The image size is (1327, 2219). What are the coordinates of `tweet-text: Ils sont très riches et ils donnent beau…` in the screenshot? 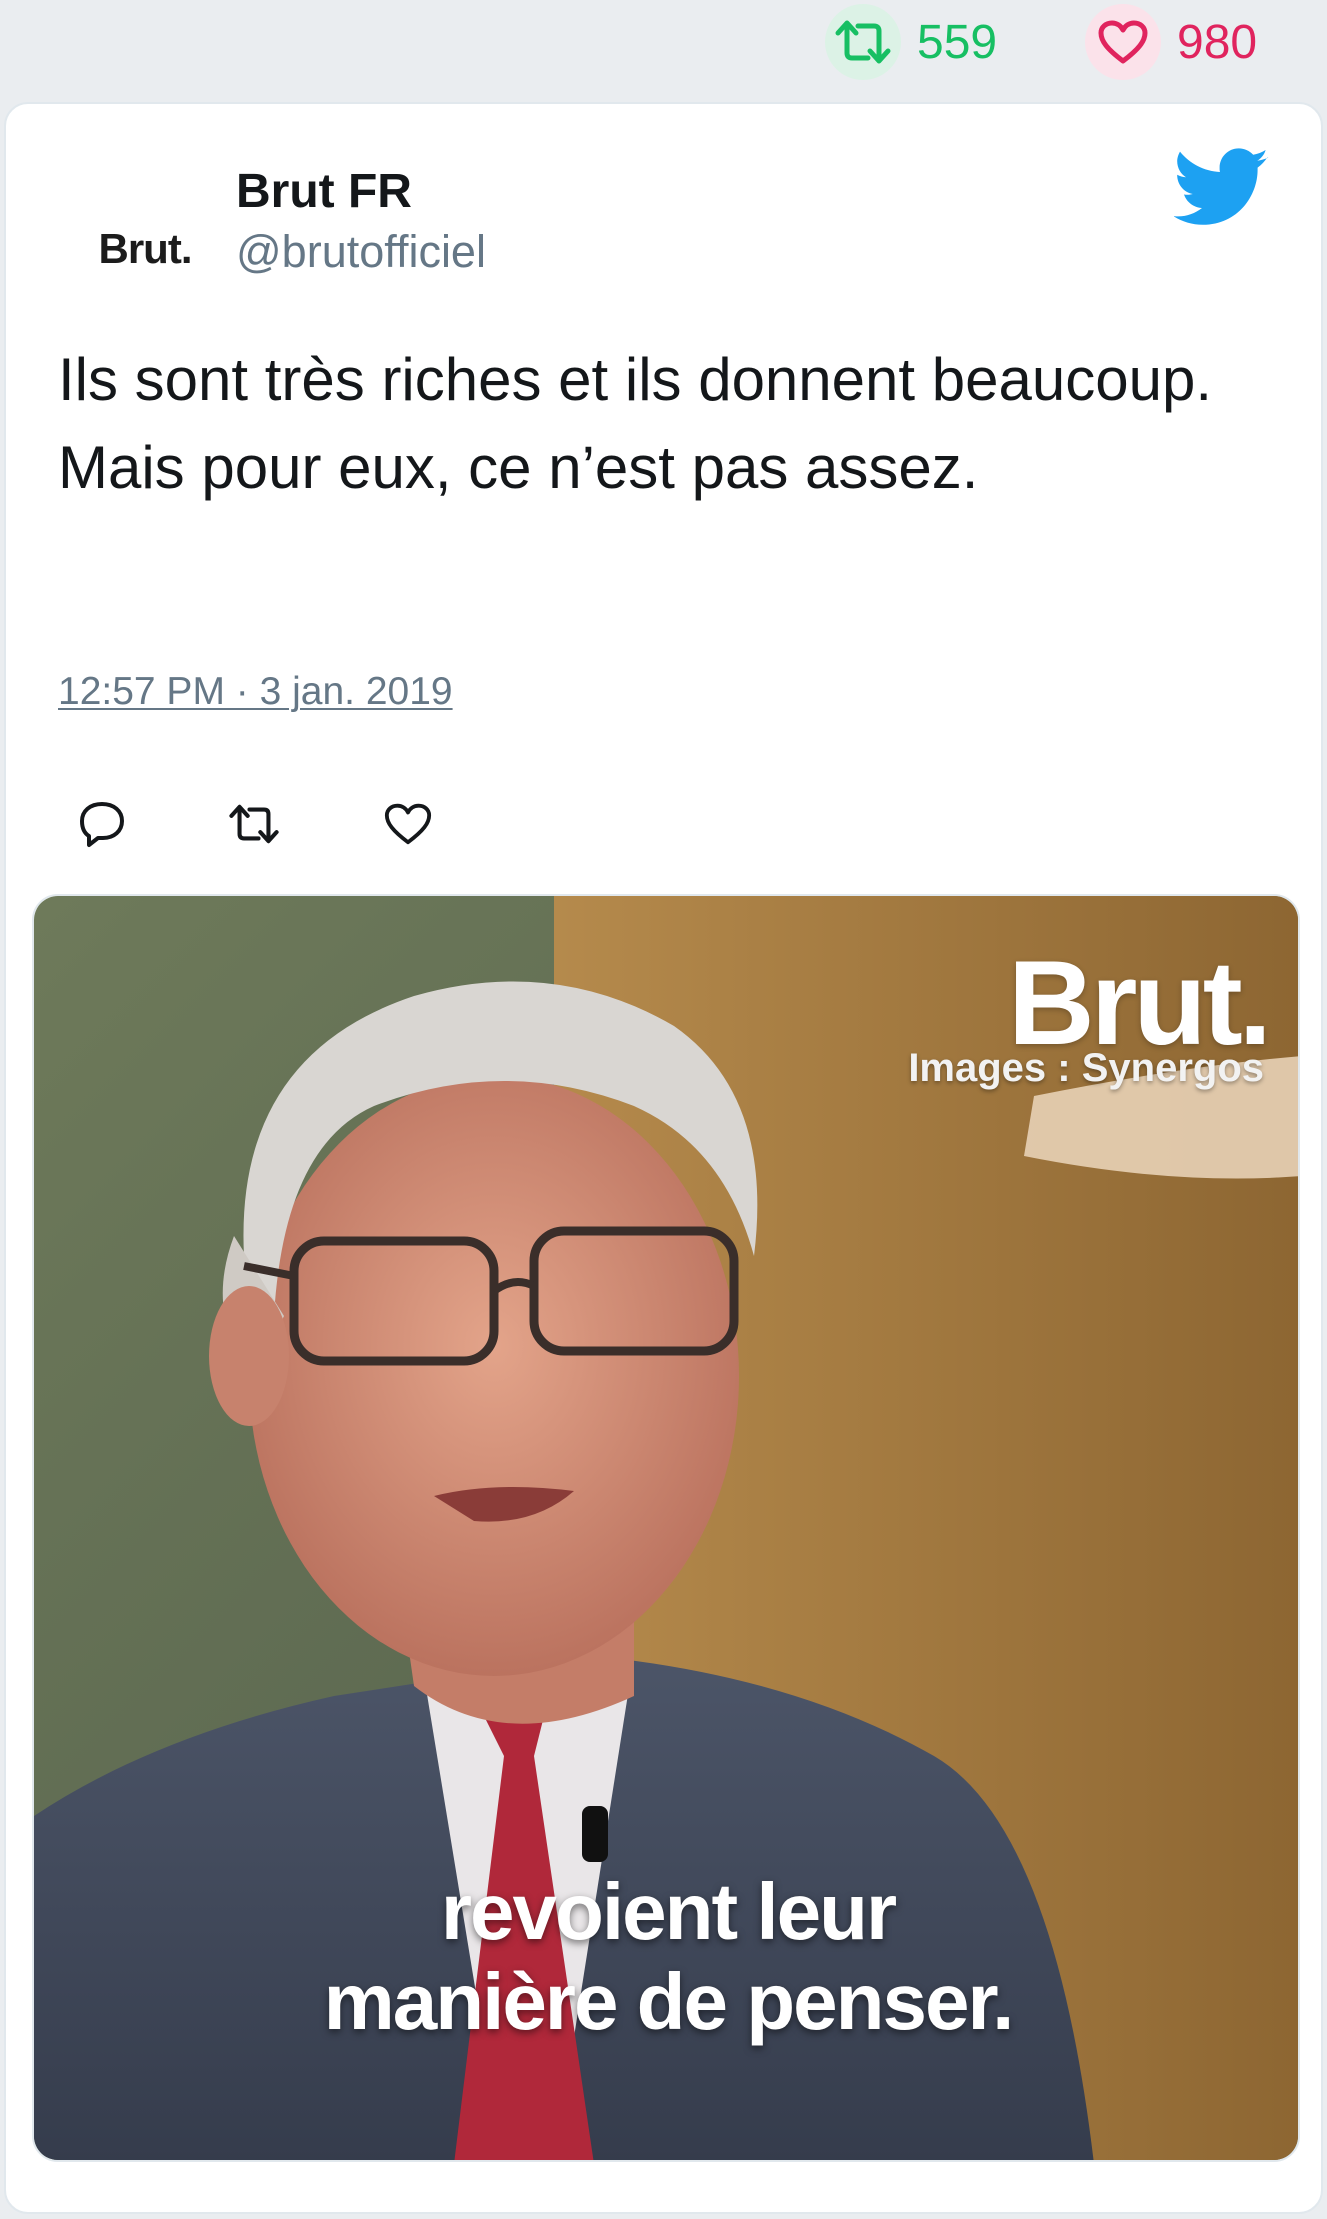 It's located at (635, 423).